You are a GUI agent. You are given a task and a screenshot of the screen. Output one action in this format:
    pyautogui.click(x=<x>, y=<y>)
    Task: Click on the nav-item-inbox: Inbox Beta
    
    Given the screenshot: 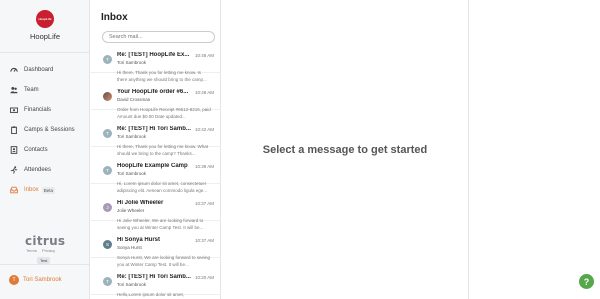 What is the action you would take?
    pyautogui.click(x=45, y=190)
    